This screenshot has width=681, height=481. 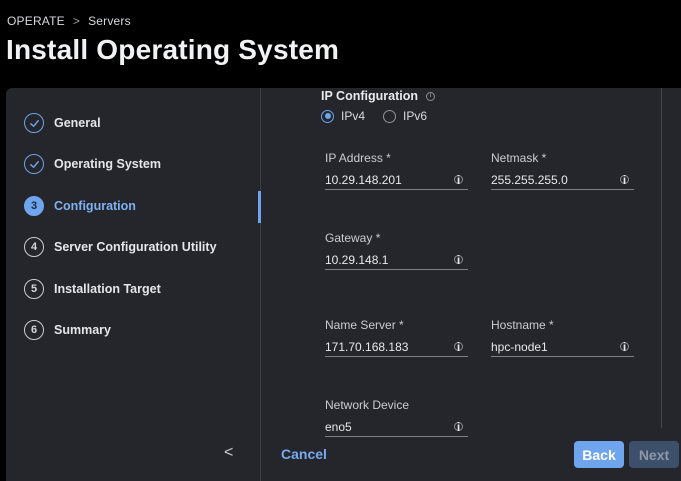 I want to click on field-value: 10.29.148.1, so click(x=357, y=259).